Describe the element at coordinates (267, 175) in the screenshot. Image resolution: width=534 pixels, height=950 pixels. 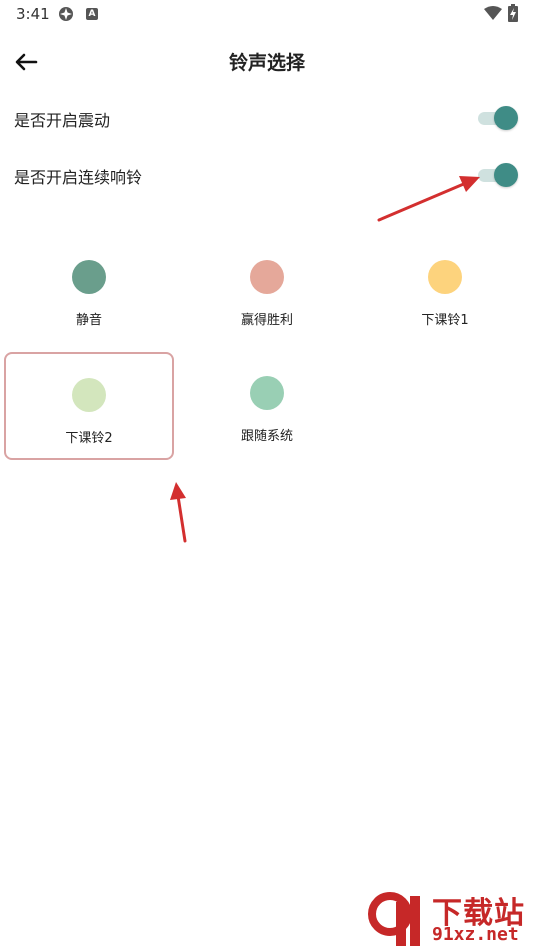
I see `setting-row-continuous-ring: 是否开启连续响铃` at that location.